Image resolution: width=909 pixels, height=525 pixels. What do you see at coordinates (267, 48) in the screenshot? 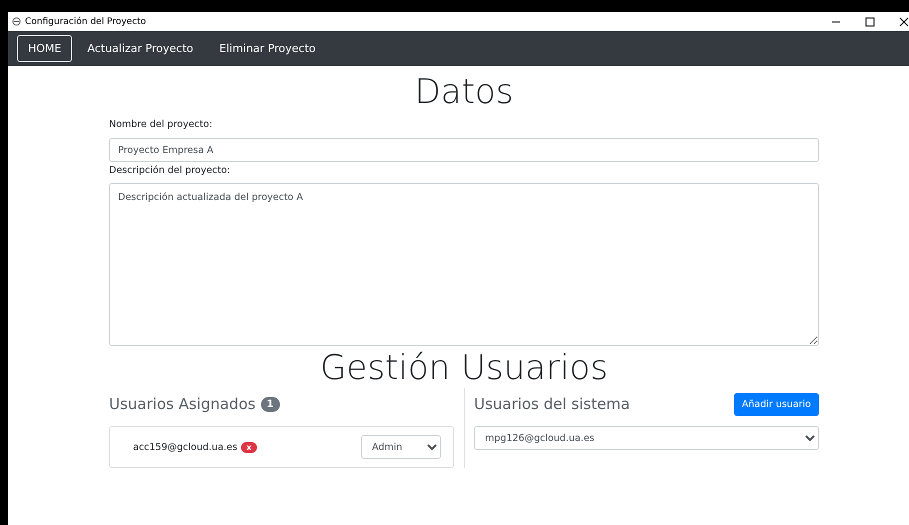
I see `nav-link: Eliminar Proyecto` at bounding box center [267, 48].